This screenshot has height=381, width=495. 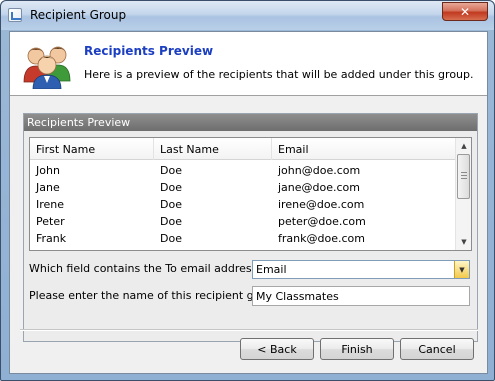 What do you see at coordinates (242, 238) in the screenshot?
I see `table-row: Frank Doe frank@doe.com` at bounding box center [242, 238].